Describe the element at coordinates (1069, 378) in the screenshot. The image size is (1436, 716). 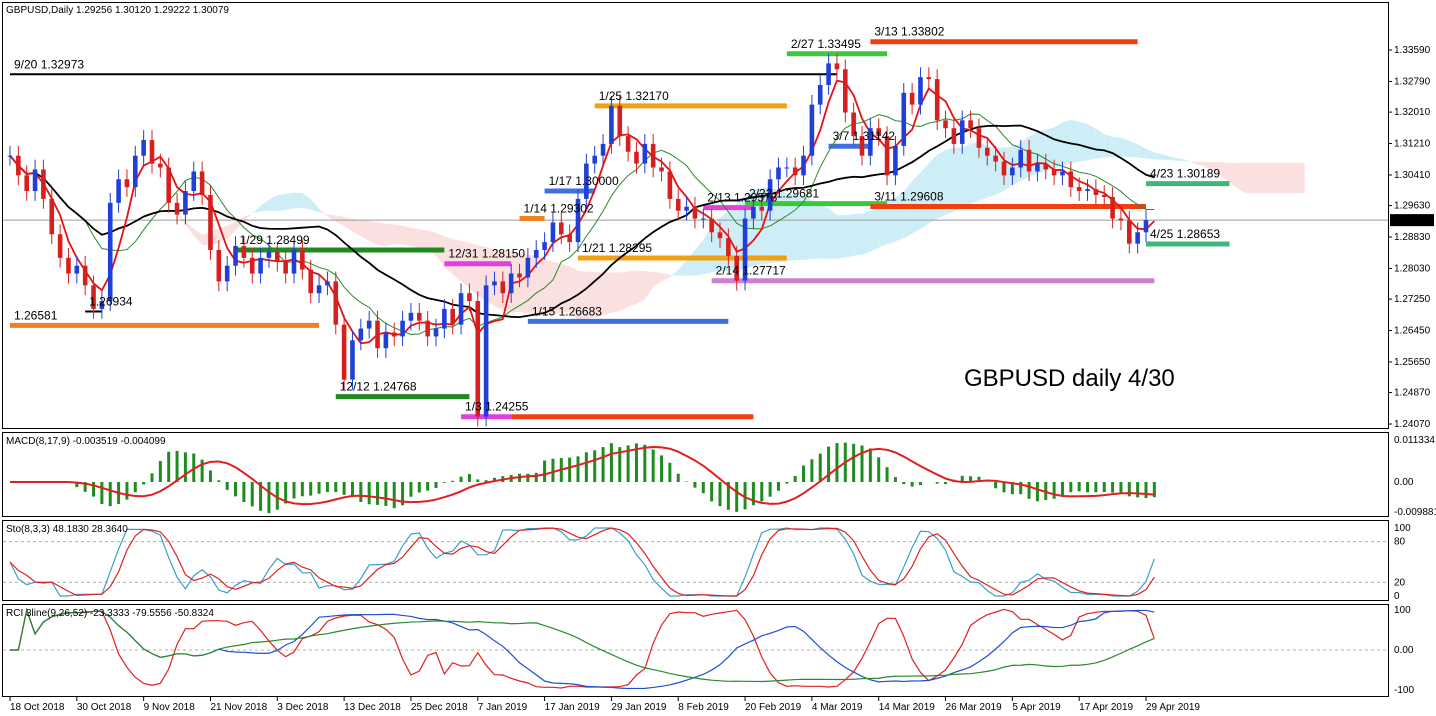
I see `chart-annotation: GBPUSD daily 4/30` at that location.